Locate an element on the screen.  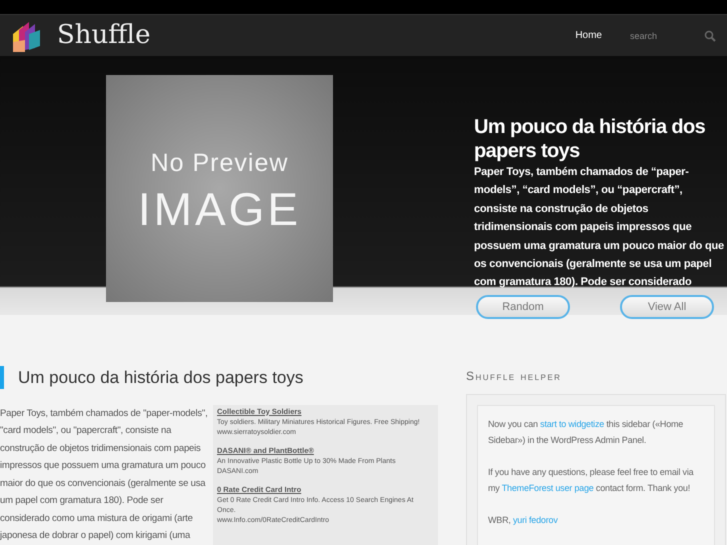
sidebar-paragraph: WBR, yuri fedorov is located at coordinates (523, 520).